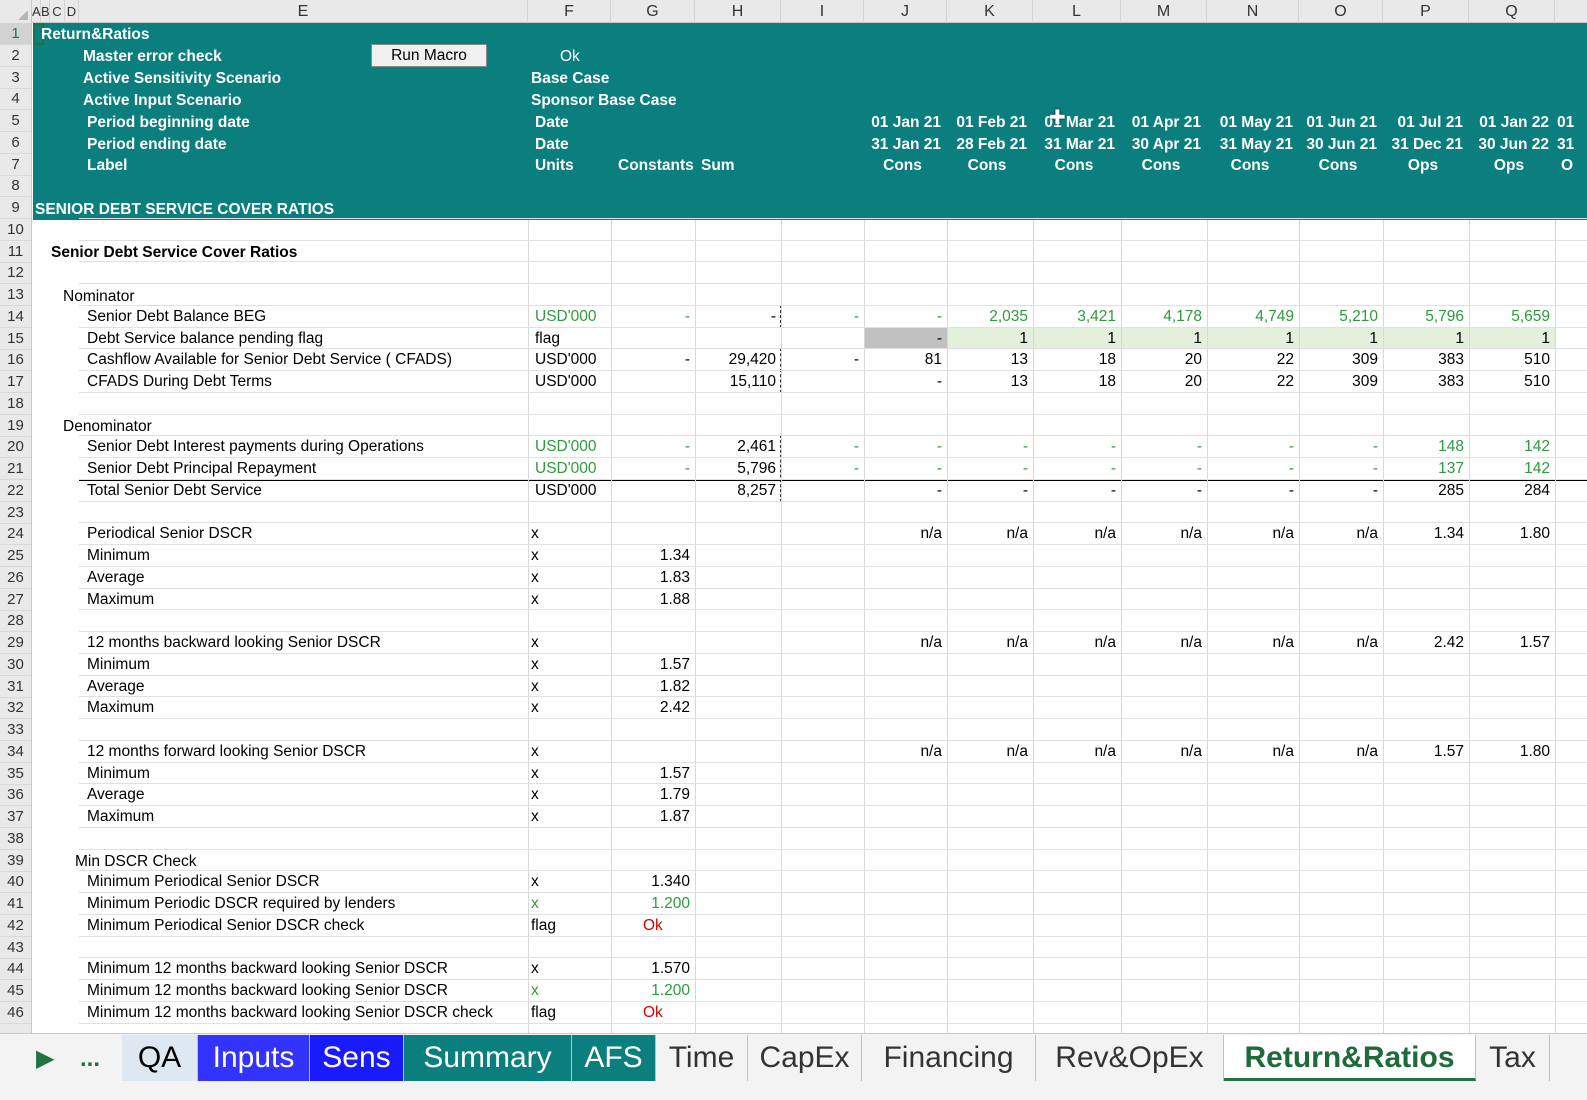 The width and height of the screenshot is (1587, 1100). What do you see at coordinates (650, 665) in the screenshot?
I see `stat-value: 1.57` at bounding box center [650, 665].